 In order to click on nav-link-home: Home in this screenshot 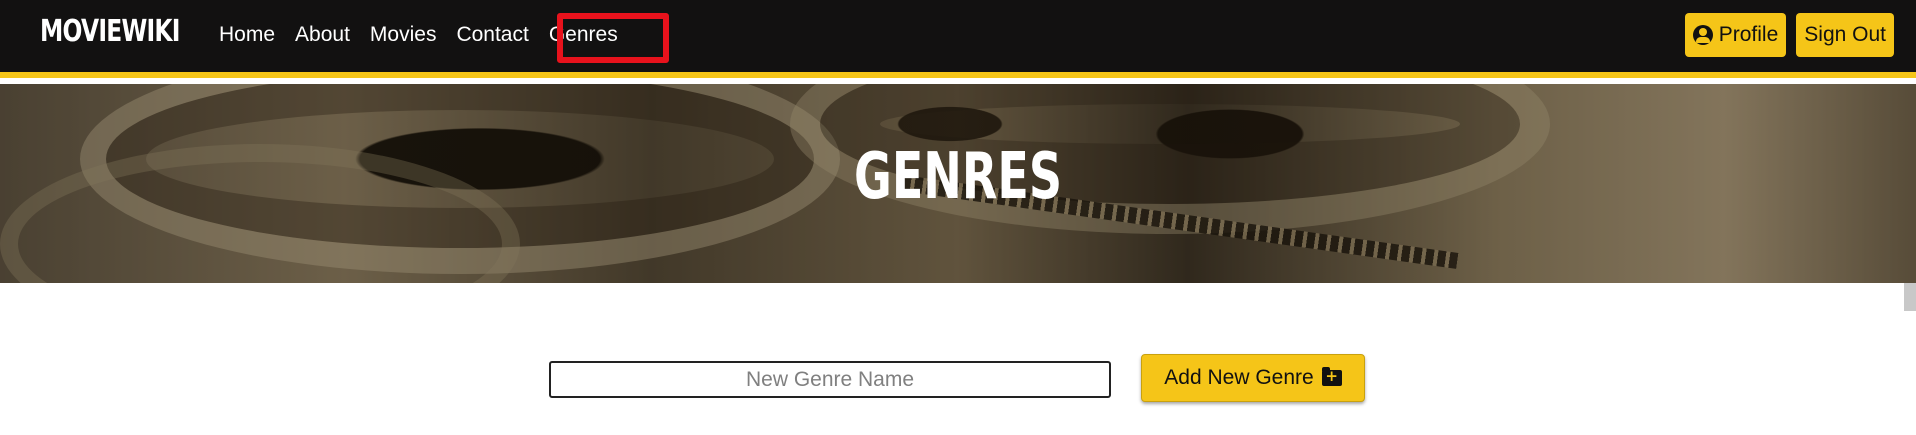, I will do `click(252, 35)`.